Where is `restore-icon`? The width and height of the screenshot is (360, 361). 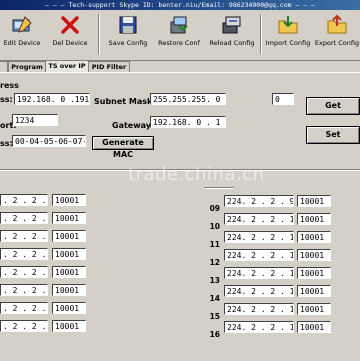
restore-icon is located at coordinates (179, 25).